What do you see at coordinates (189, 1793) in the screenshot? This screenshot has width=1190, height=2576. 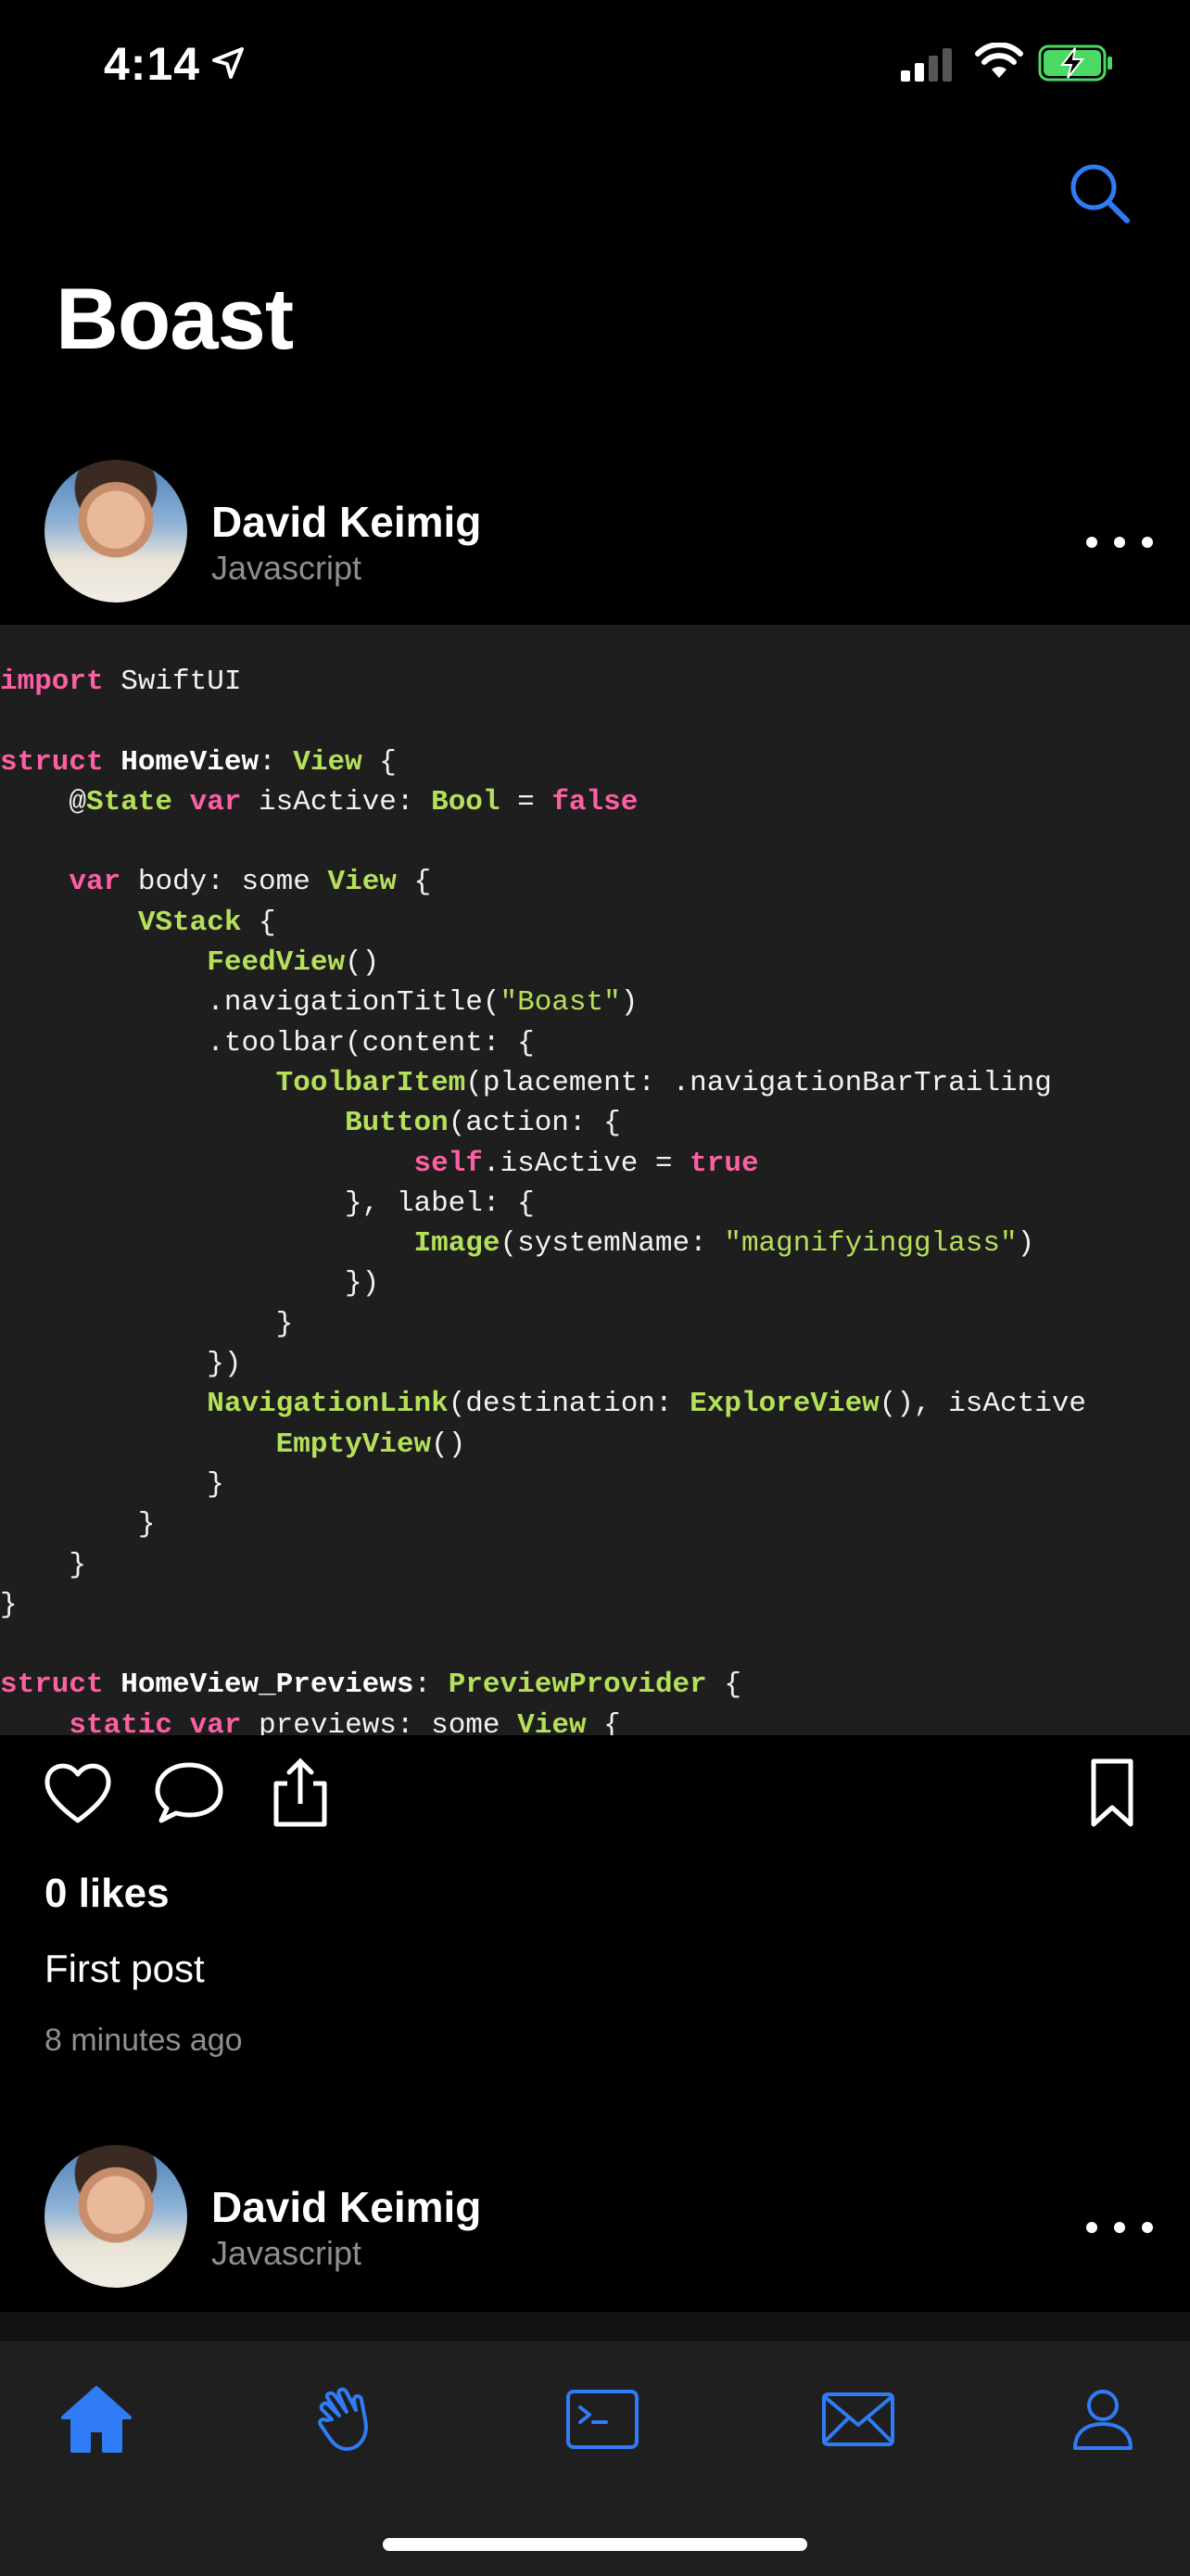 I see `comment-bubble-button` at bounding box center [189, 1793].